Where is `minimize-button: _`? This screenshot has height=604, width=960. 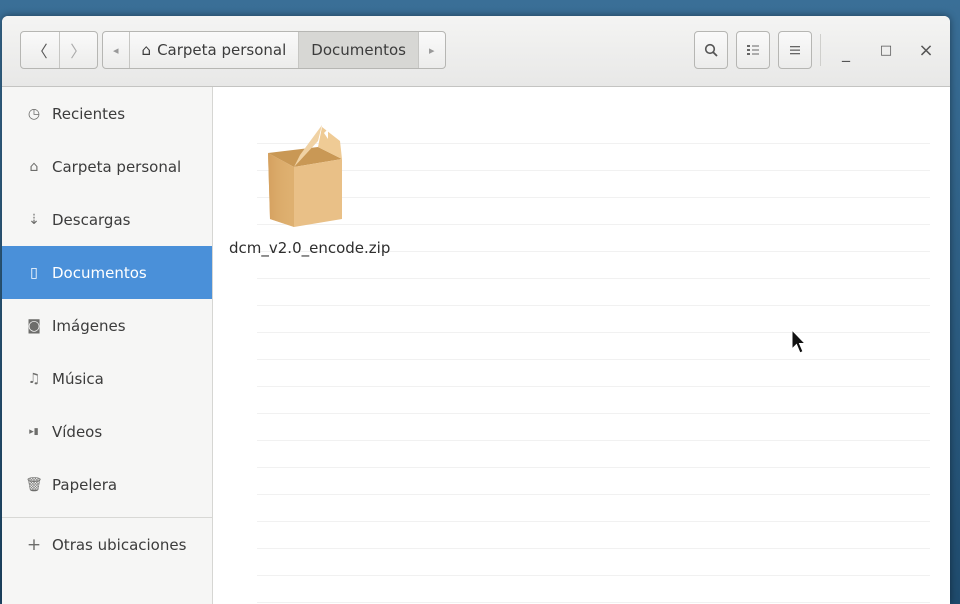 minimize-button: _ is located at coordinates (846, 50).